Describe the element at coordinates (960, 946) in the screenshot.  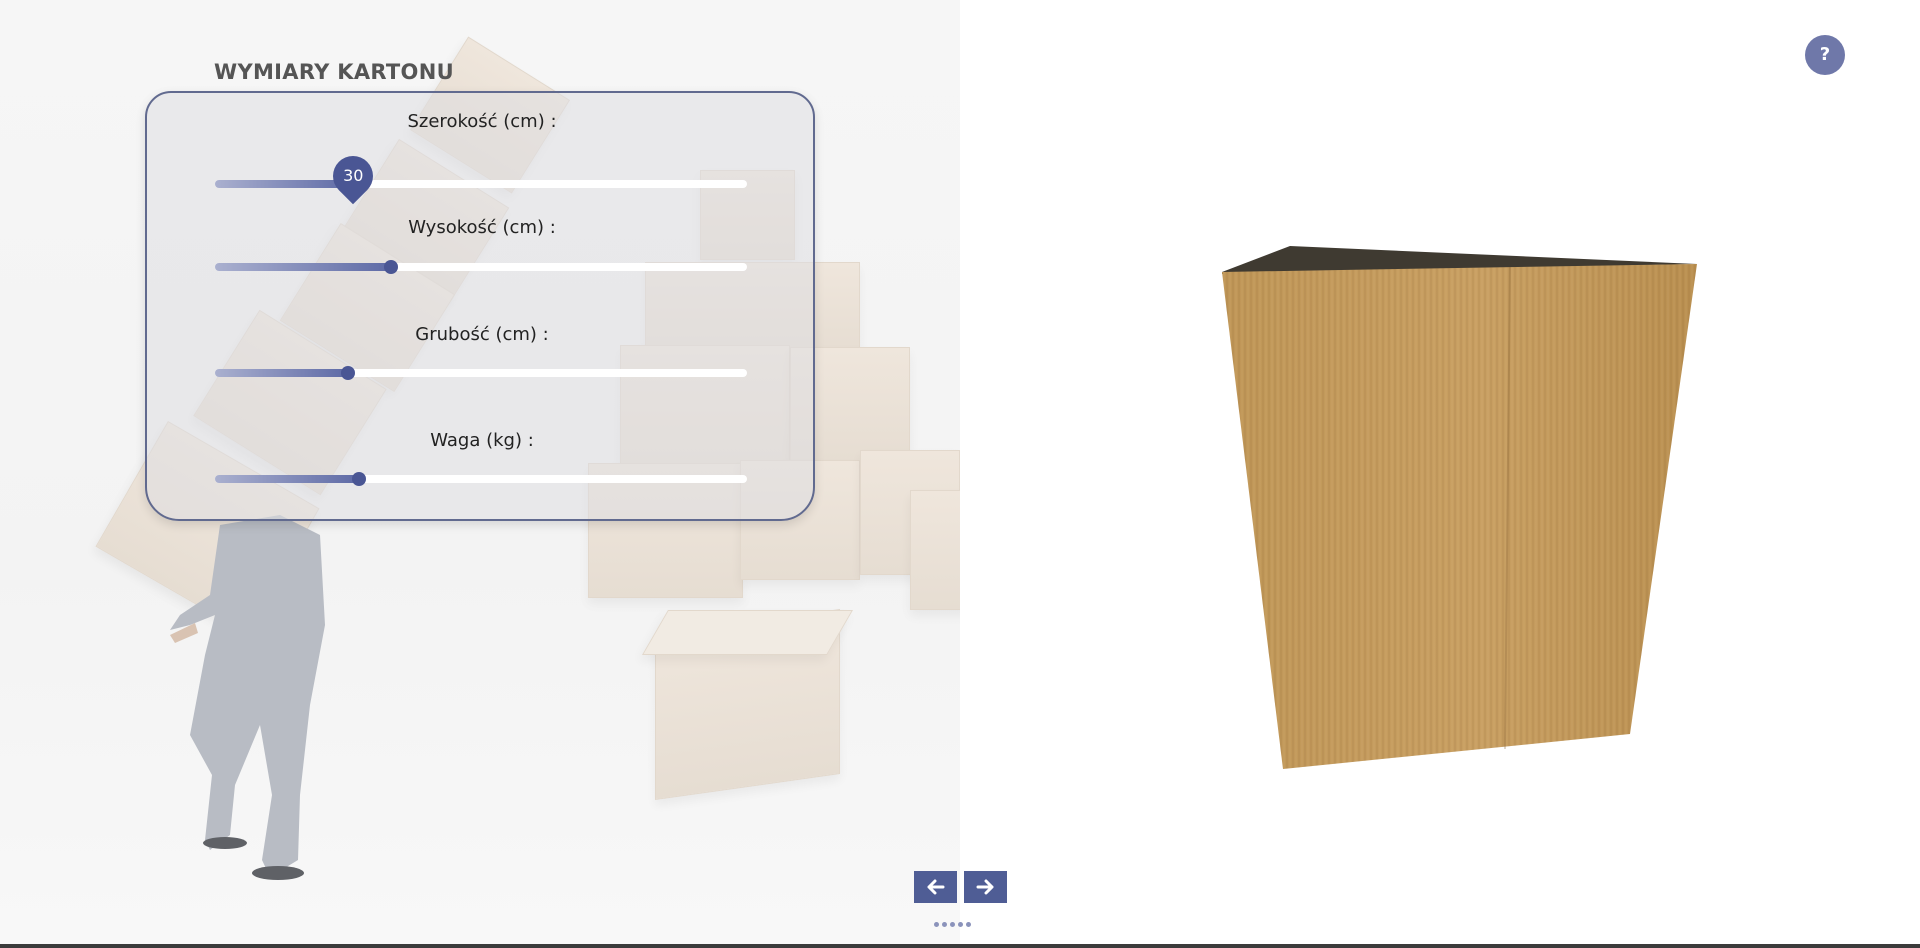
I see `bottom-border` at that location.